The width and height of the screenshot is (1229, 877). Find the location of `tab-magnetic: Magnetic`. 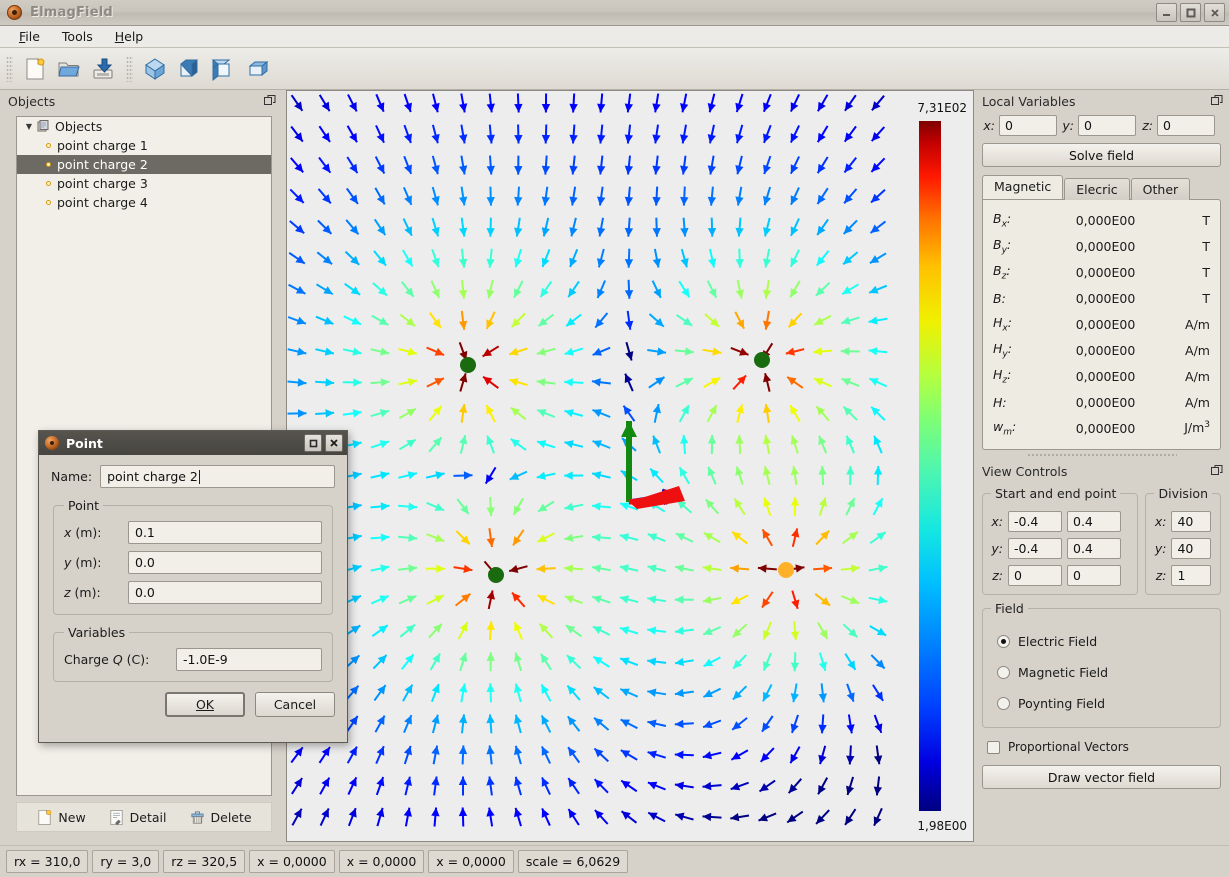

tab-magnetic: Magnetic is located at coordinates (1023, 187).